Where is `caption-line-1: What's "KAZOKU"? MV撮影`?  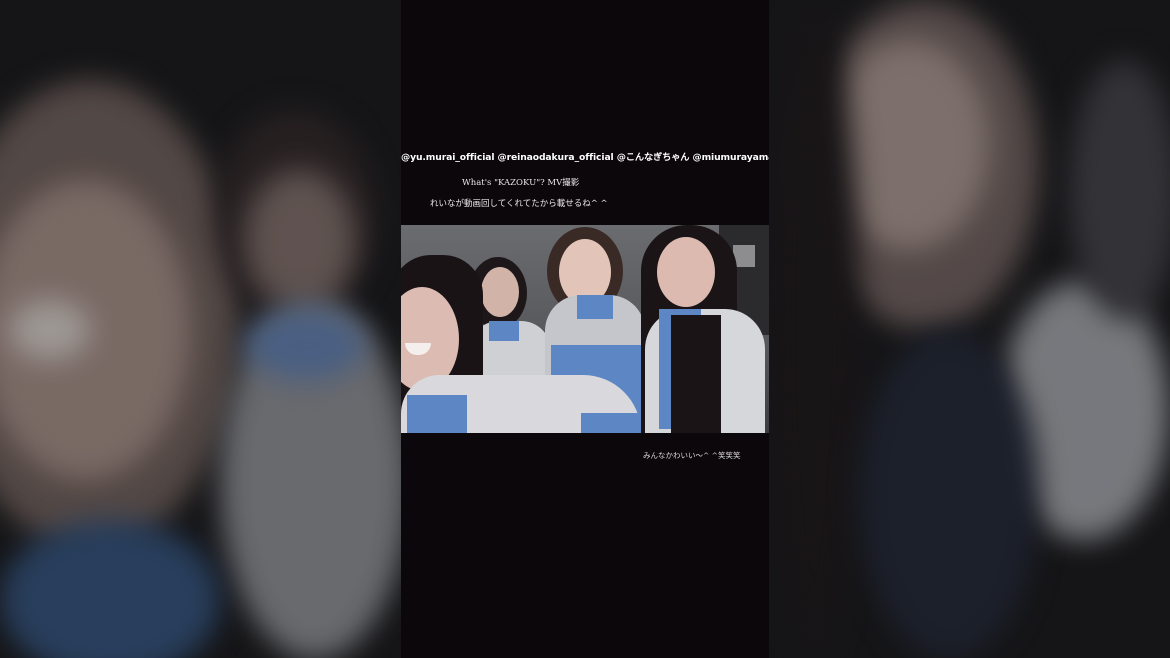 caption-line-1: What's "KAZOKU"? MV撮影 is located at coordinates (521, 183).